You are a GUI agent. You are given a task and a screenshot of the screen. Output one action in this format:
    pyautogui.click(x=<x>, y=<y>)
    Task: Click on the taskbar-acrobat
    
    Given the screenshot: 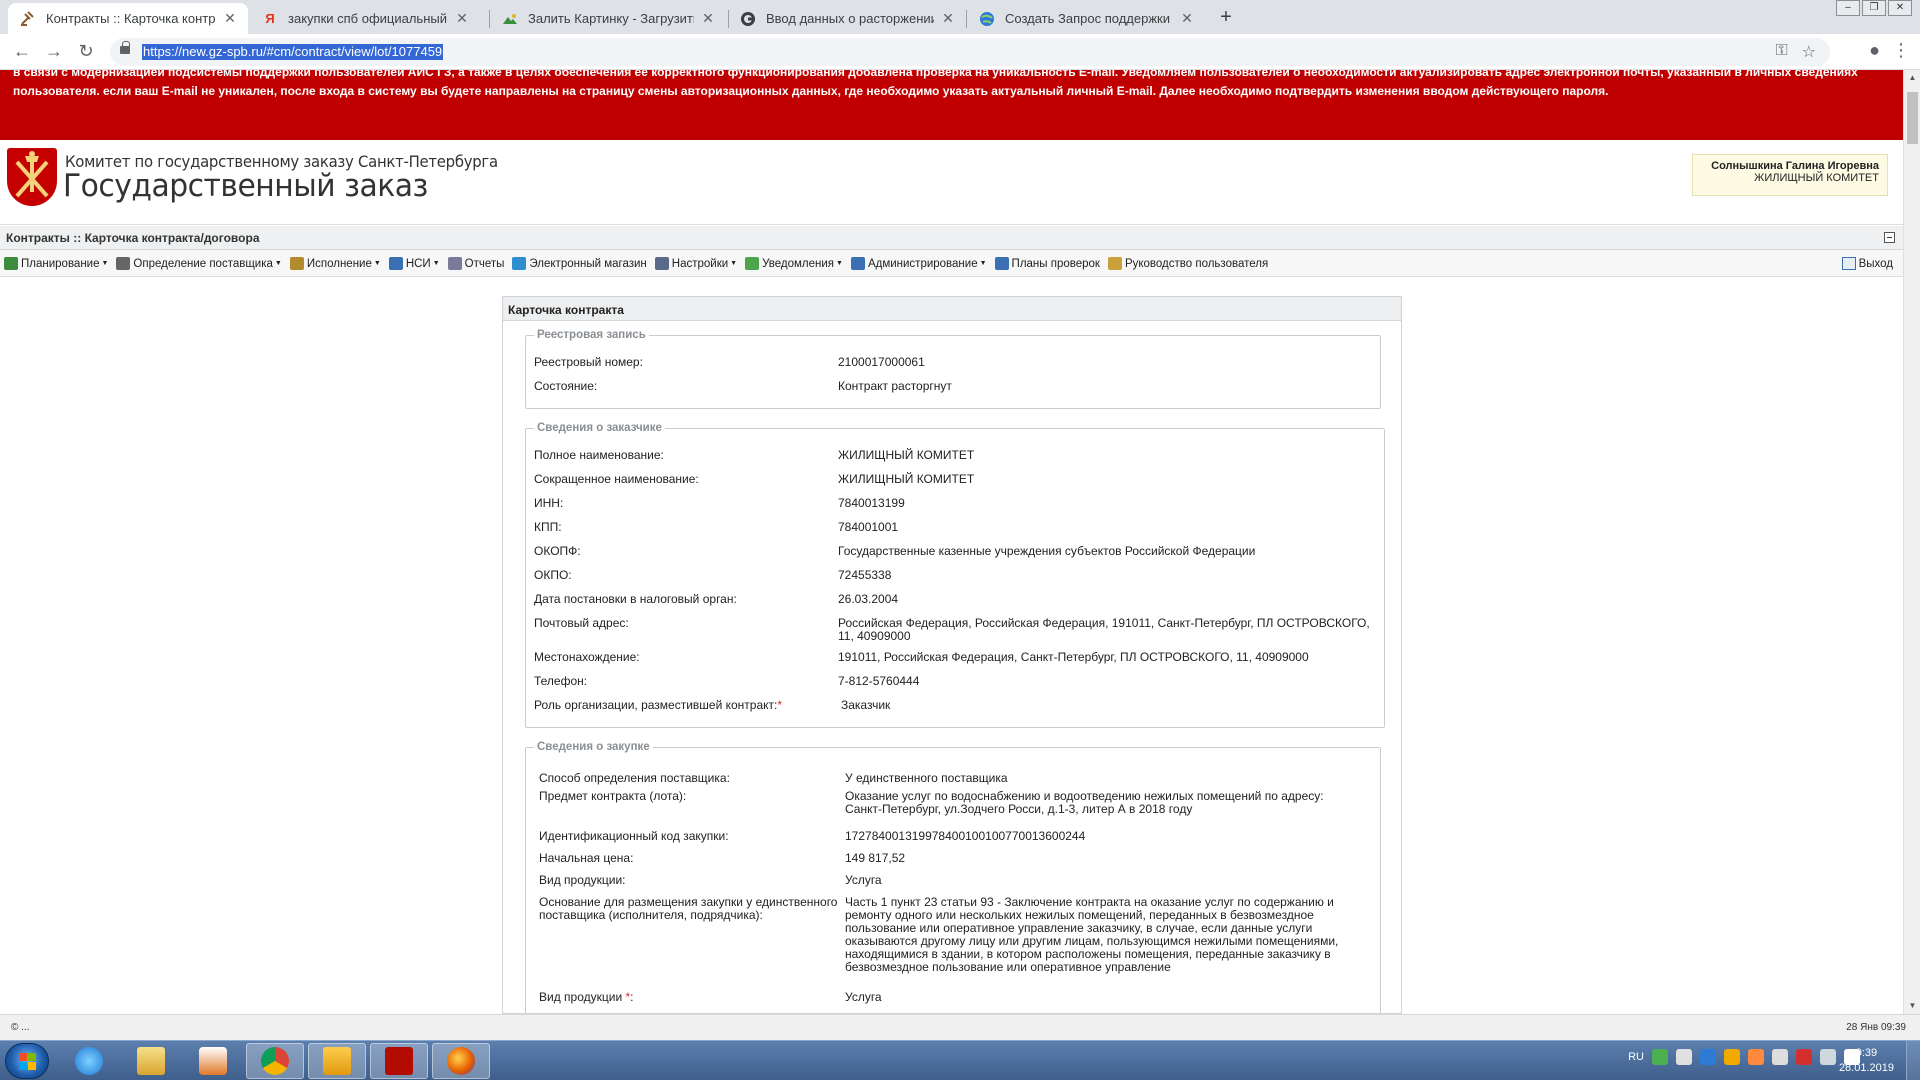 What is the action you would take?
    pyautogui.click(x=399, y=1061)
    